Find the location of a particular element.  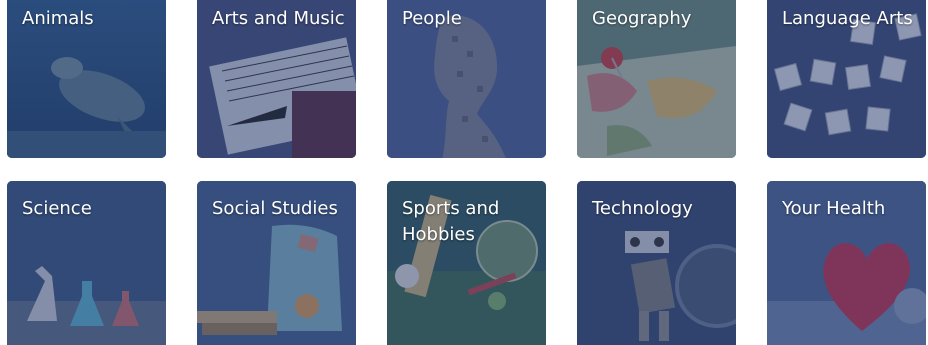

topic-card-animals: Animals is located at coordinates (86, 79).